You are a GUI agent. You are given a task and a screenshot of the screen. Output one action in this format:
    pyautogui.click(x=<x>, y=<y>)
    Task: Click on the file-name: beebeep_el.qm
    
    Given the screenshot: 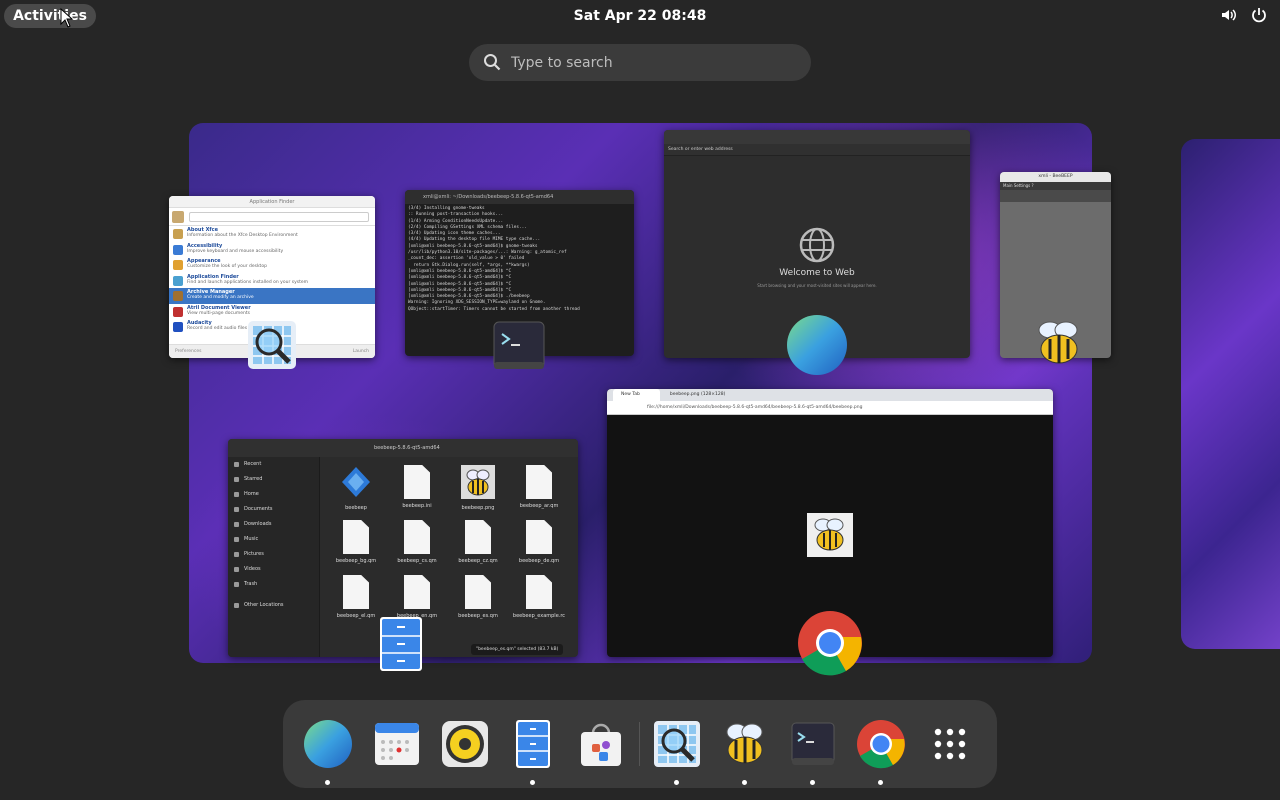 What is the action you would take?
    pyautogui.click(x=356, y=616)
    